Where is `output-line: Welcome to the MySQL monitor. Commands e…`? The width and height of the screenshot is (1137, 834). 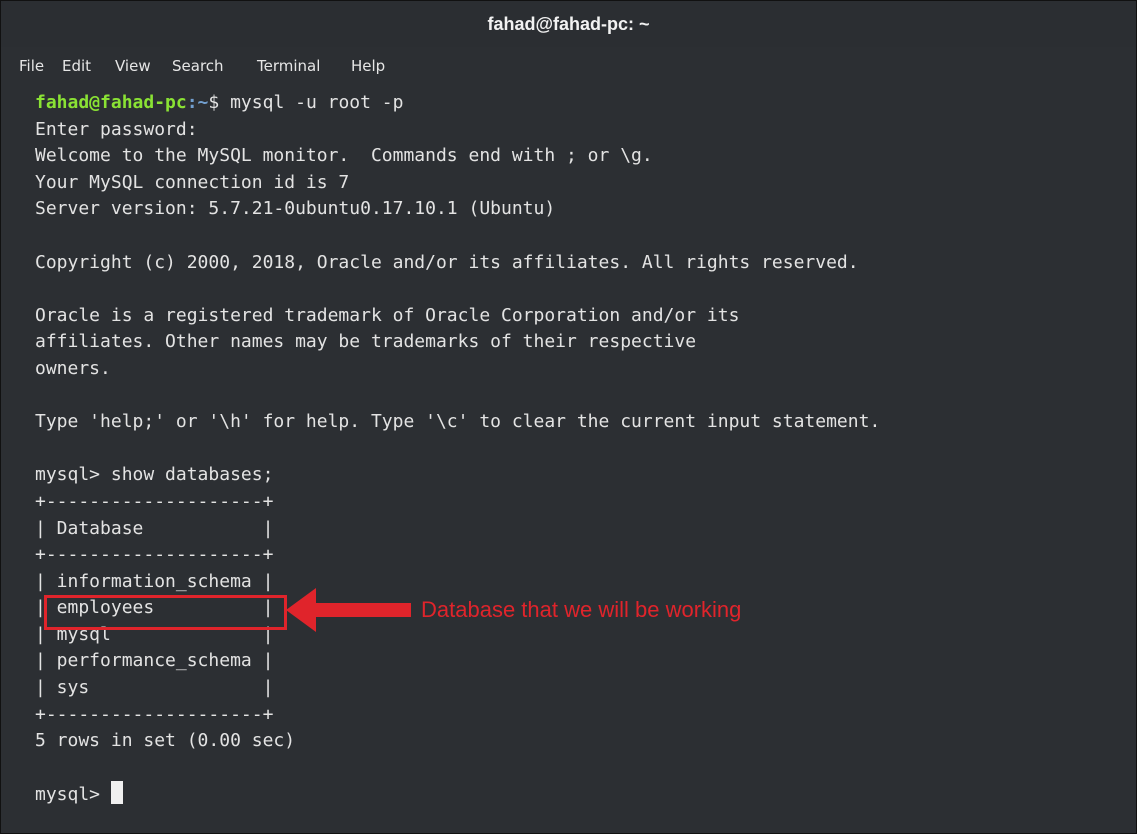 output-line: Welcome to the MySQL monitor. Commands e… is located at coordinates (344, 156).